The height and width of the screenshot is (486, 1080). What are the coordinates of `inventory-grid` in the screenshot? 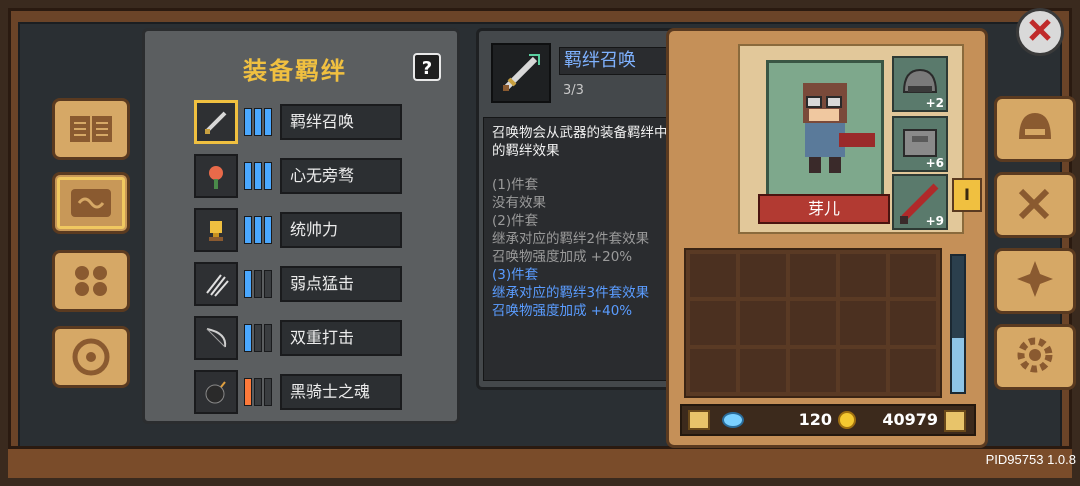 It's located at (813, 323).